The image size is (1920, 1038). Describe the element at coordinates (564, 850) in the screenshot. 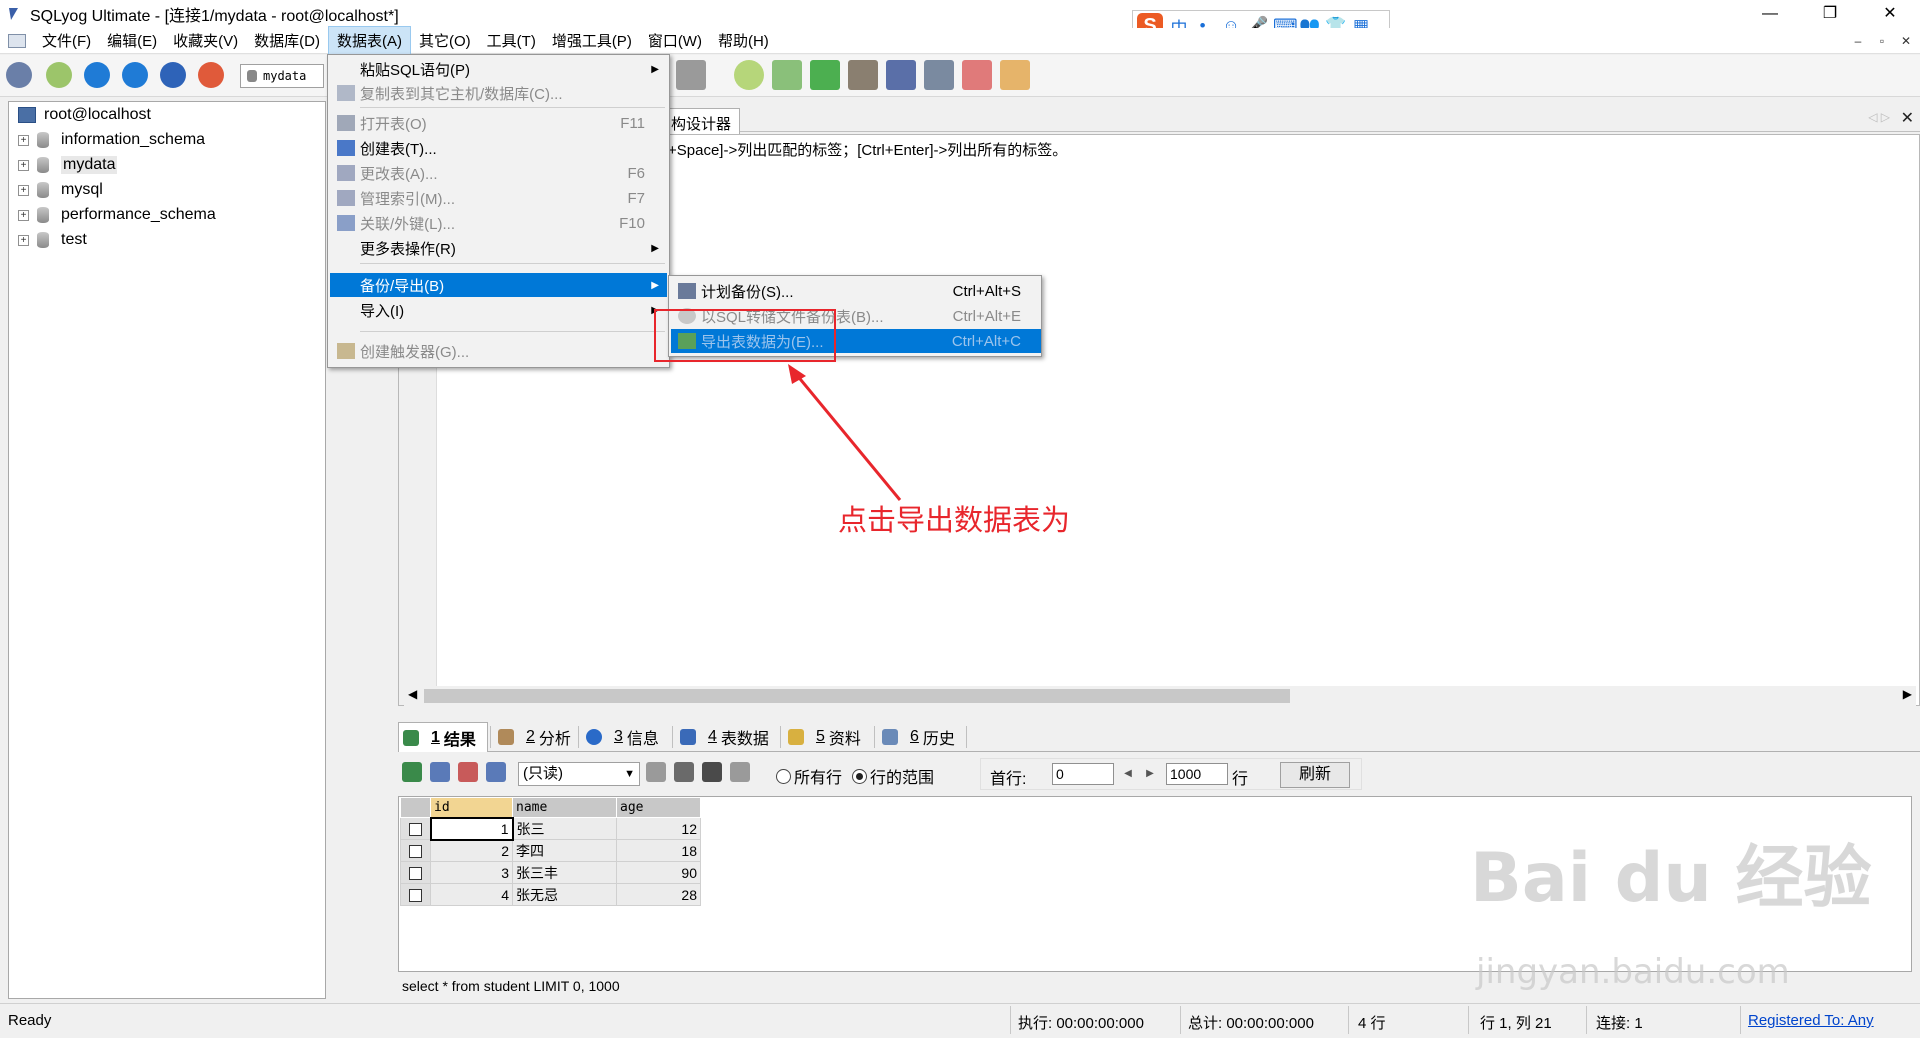

I see `cell-name: 李四` at that location.